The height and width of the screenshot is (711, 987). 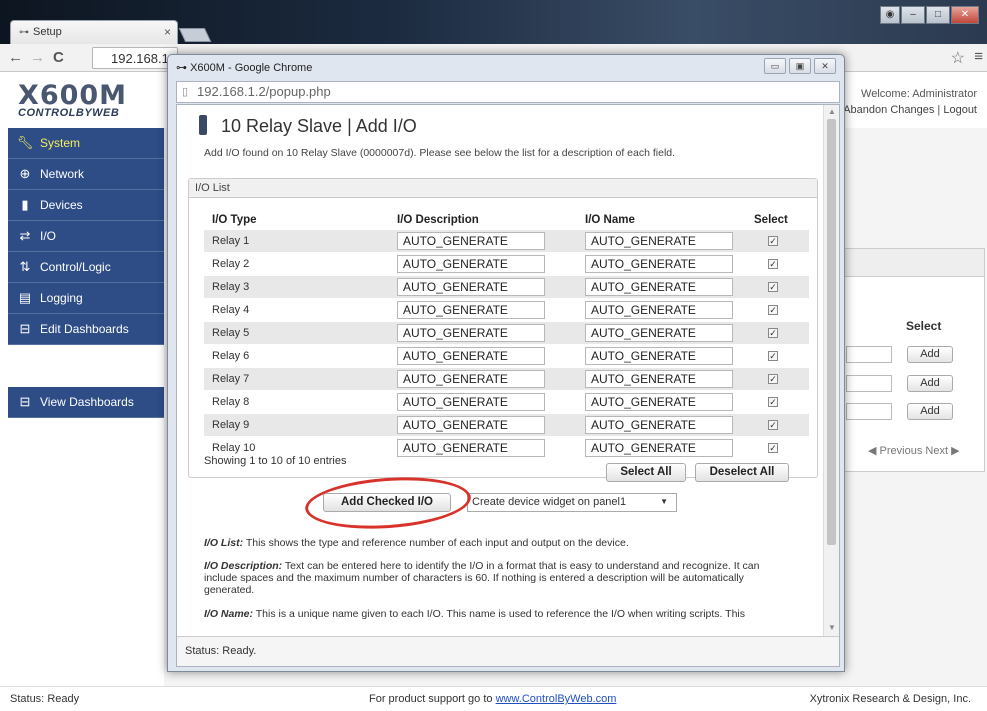 What do you see at coordinates (86, 174) in the screenshot?
I see `sidebar-item-network: ⊕ Network` at bounding box center [86, 174].